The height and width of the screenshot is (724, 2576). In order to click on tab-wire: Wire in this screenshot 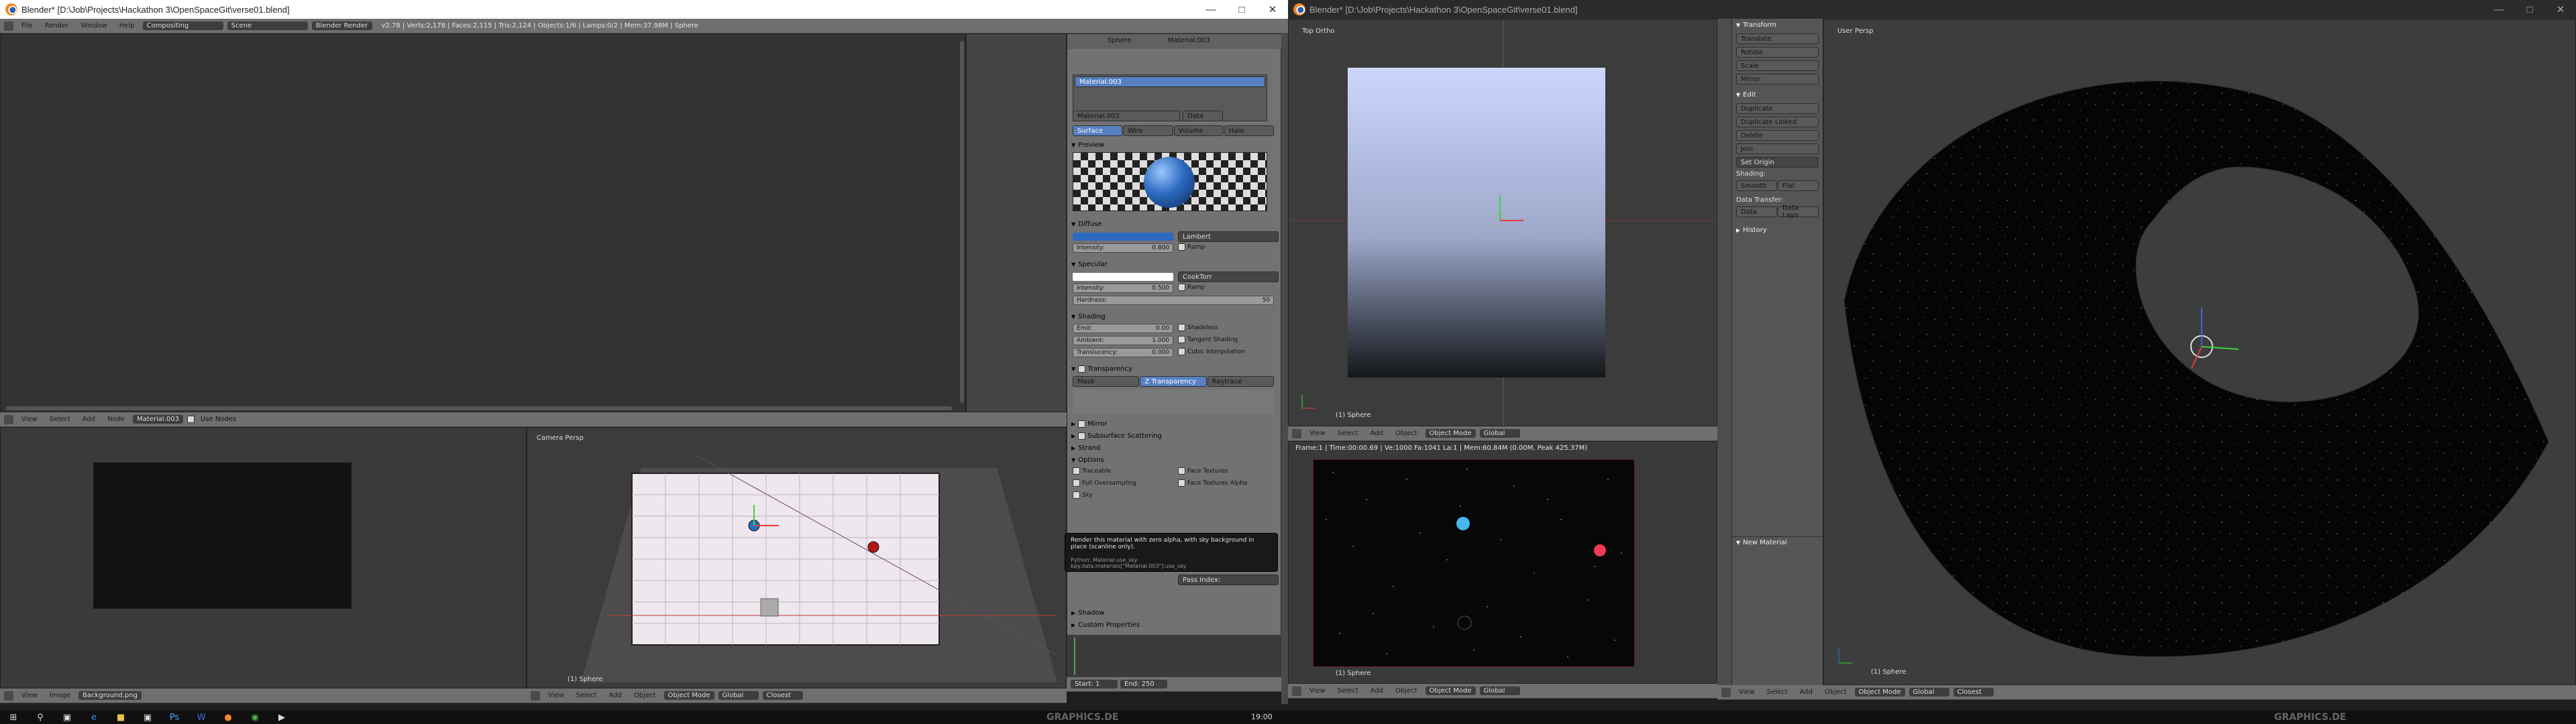, I will do `click(1148, 130)`.